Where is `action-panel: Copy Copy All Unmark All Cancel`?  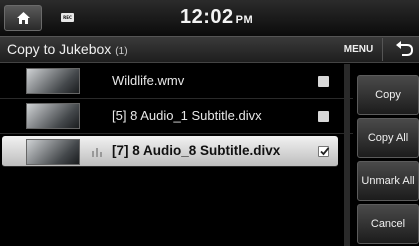 action-panel: Copy Copy All Unmark All Cancel is located at coordinates (386, 154).